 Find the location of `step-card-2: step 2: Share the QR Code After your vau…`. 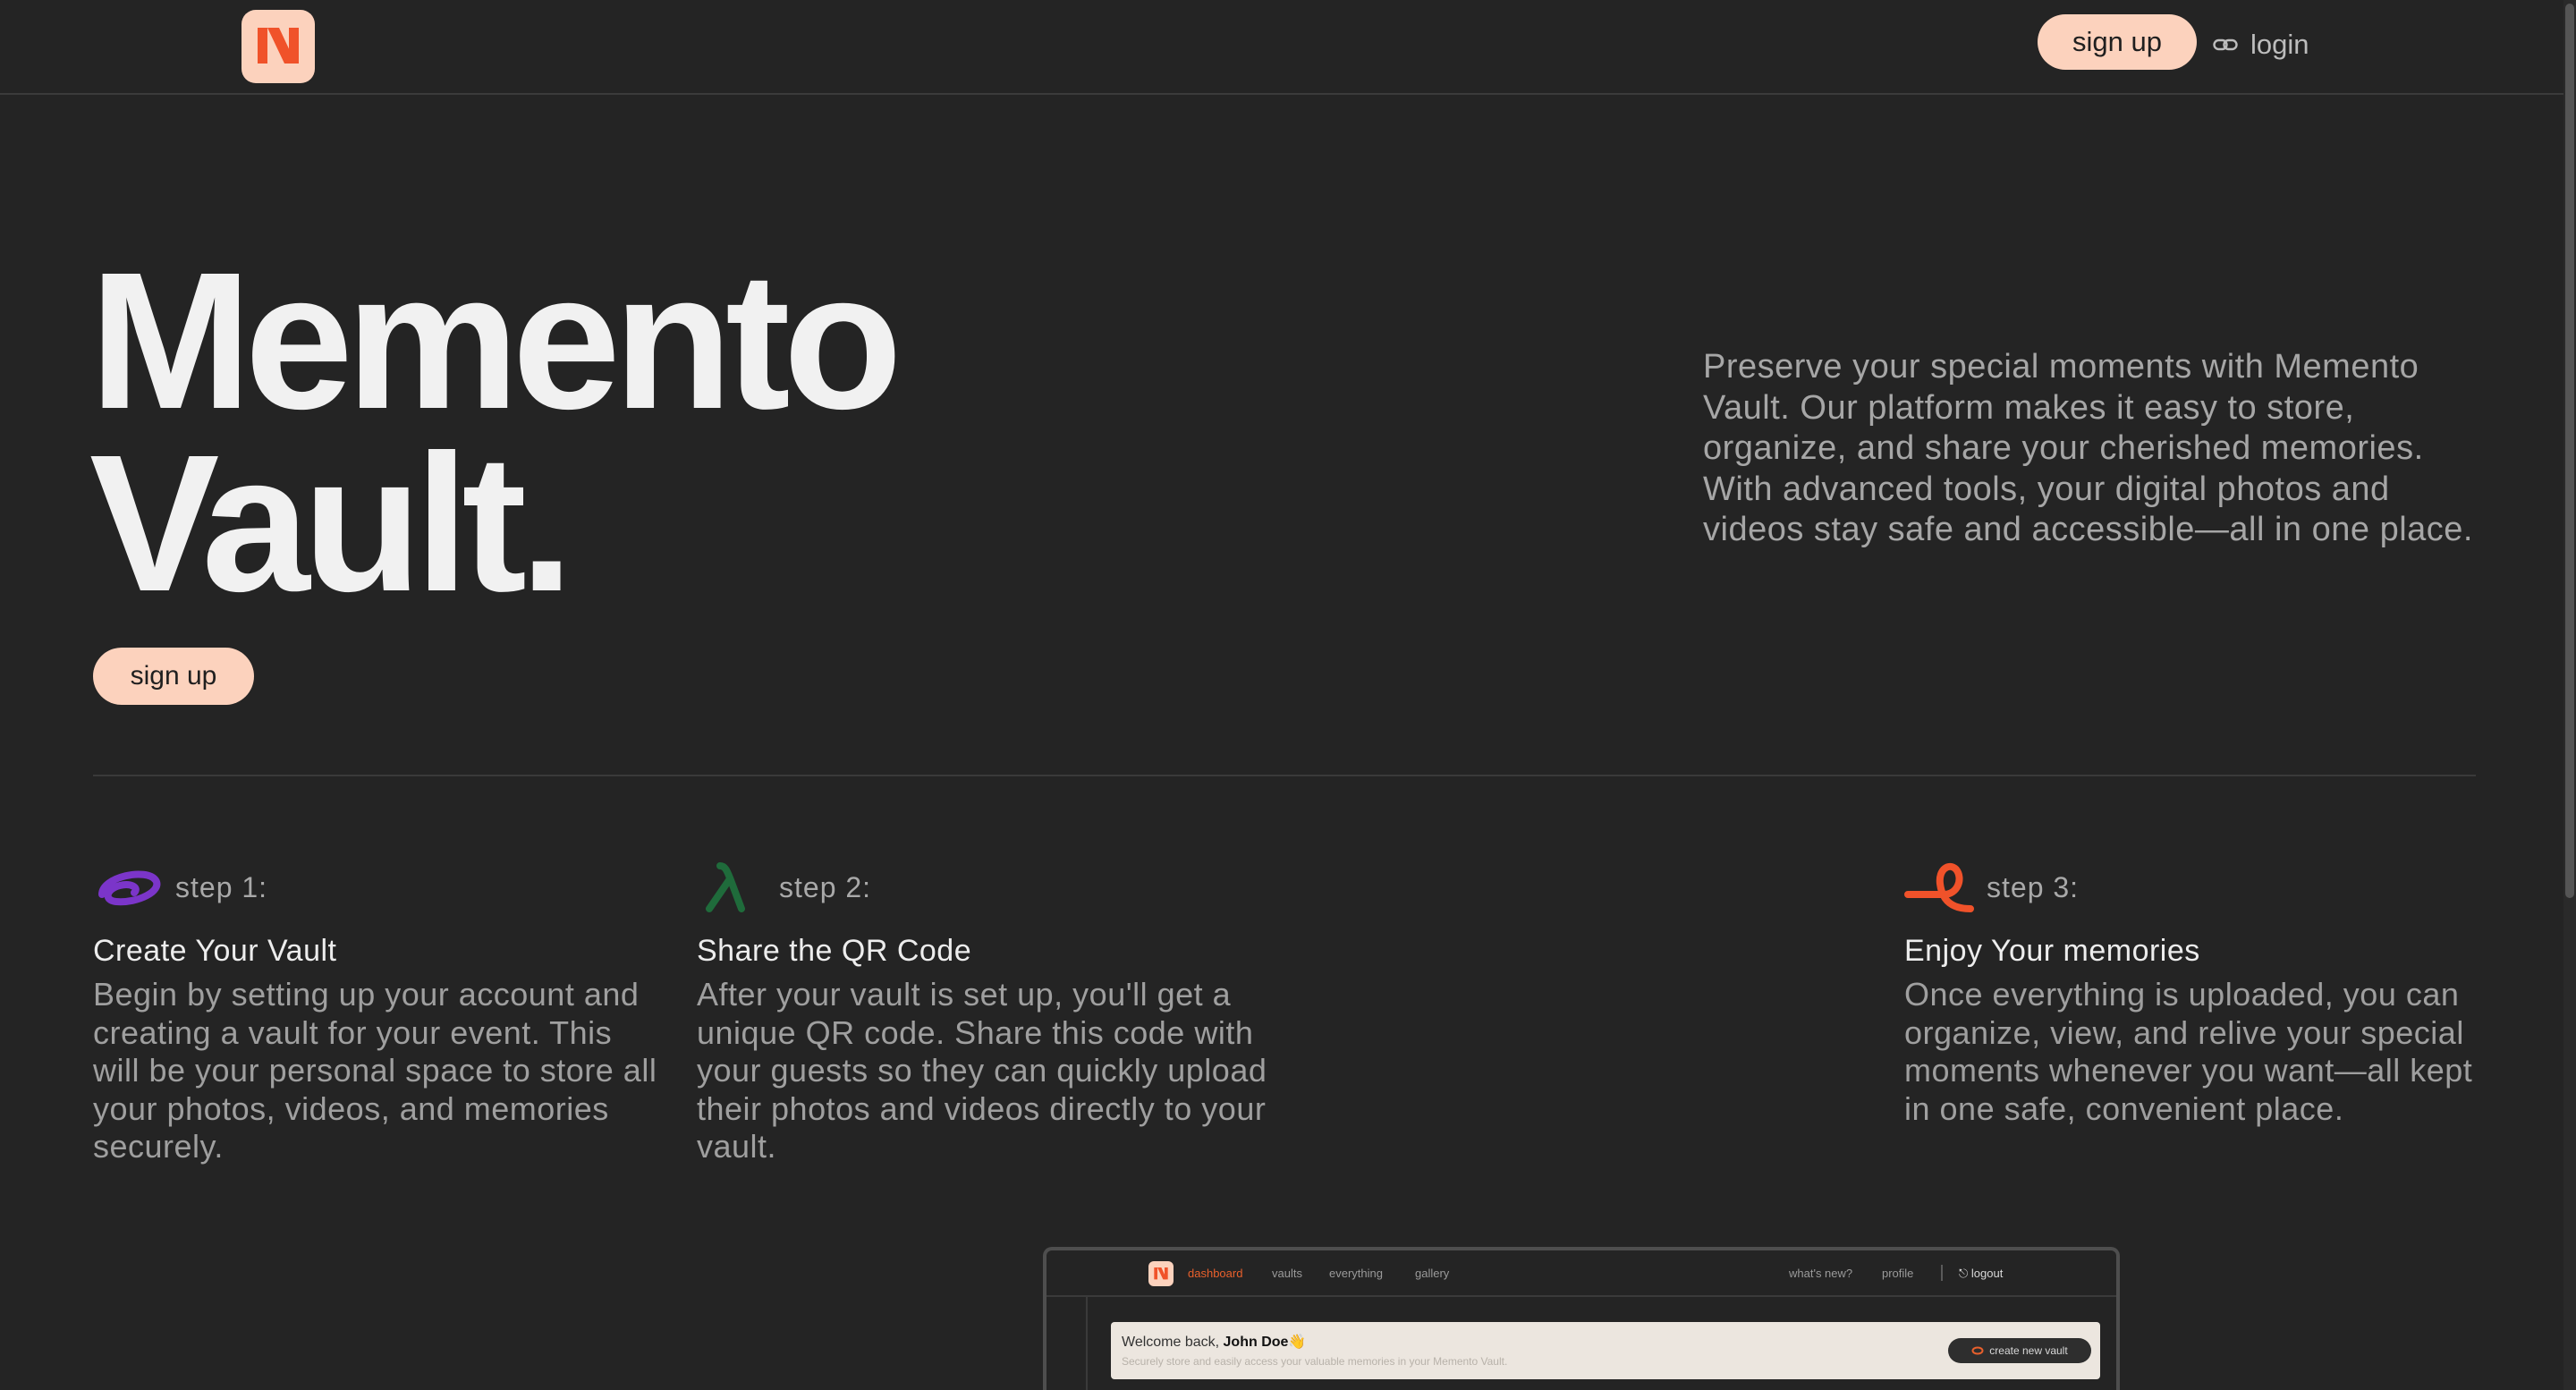

step-card-2: step 2: Share the QR Code After your vau… is located at coordinates (983, 1012).